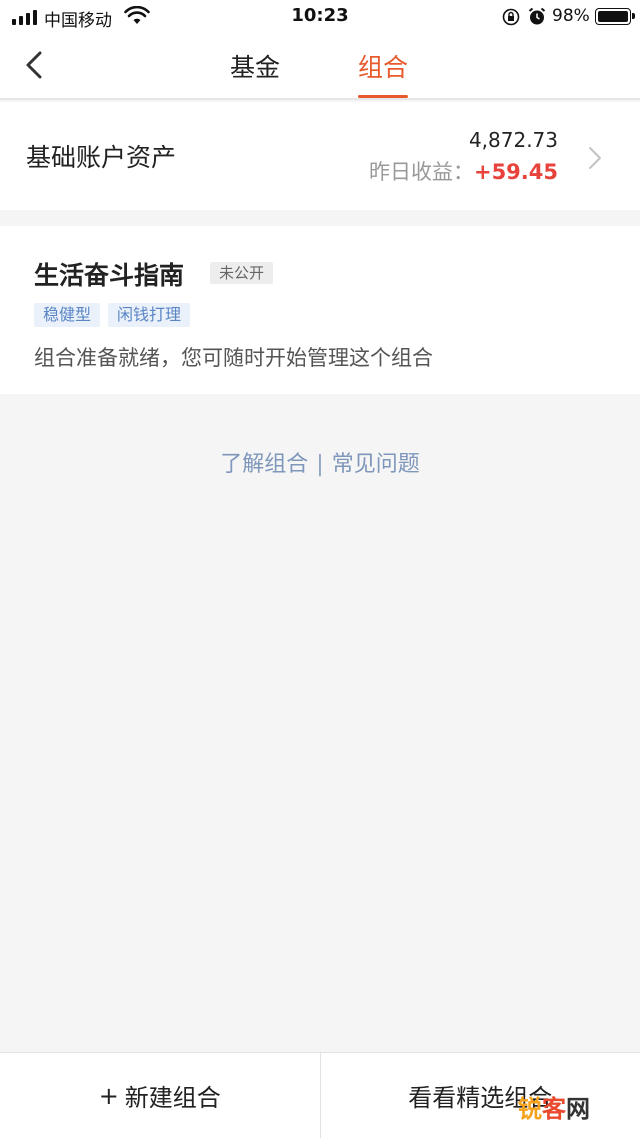 Image resolution: width=640 pixels, height=1138 pixels. What do you see at coordinates (67, 315) in the screenshot?
I see `tag-risk-type: 稳健型` at bounding box center [67, 315].